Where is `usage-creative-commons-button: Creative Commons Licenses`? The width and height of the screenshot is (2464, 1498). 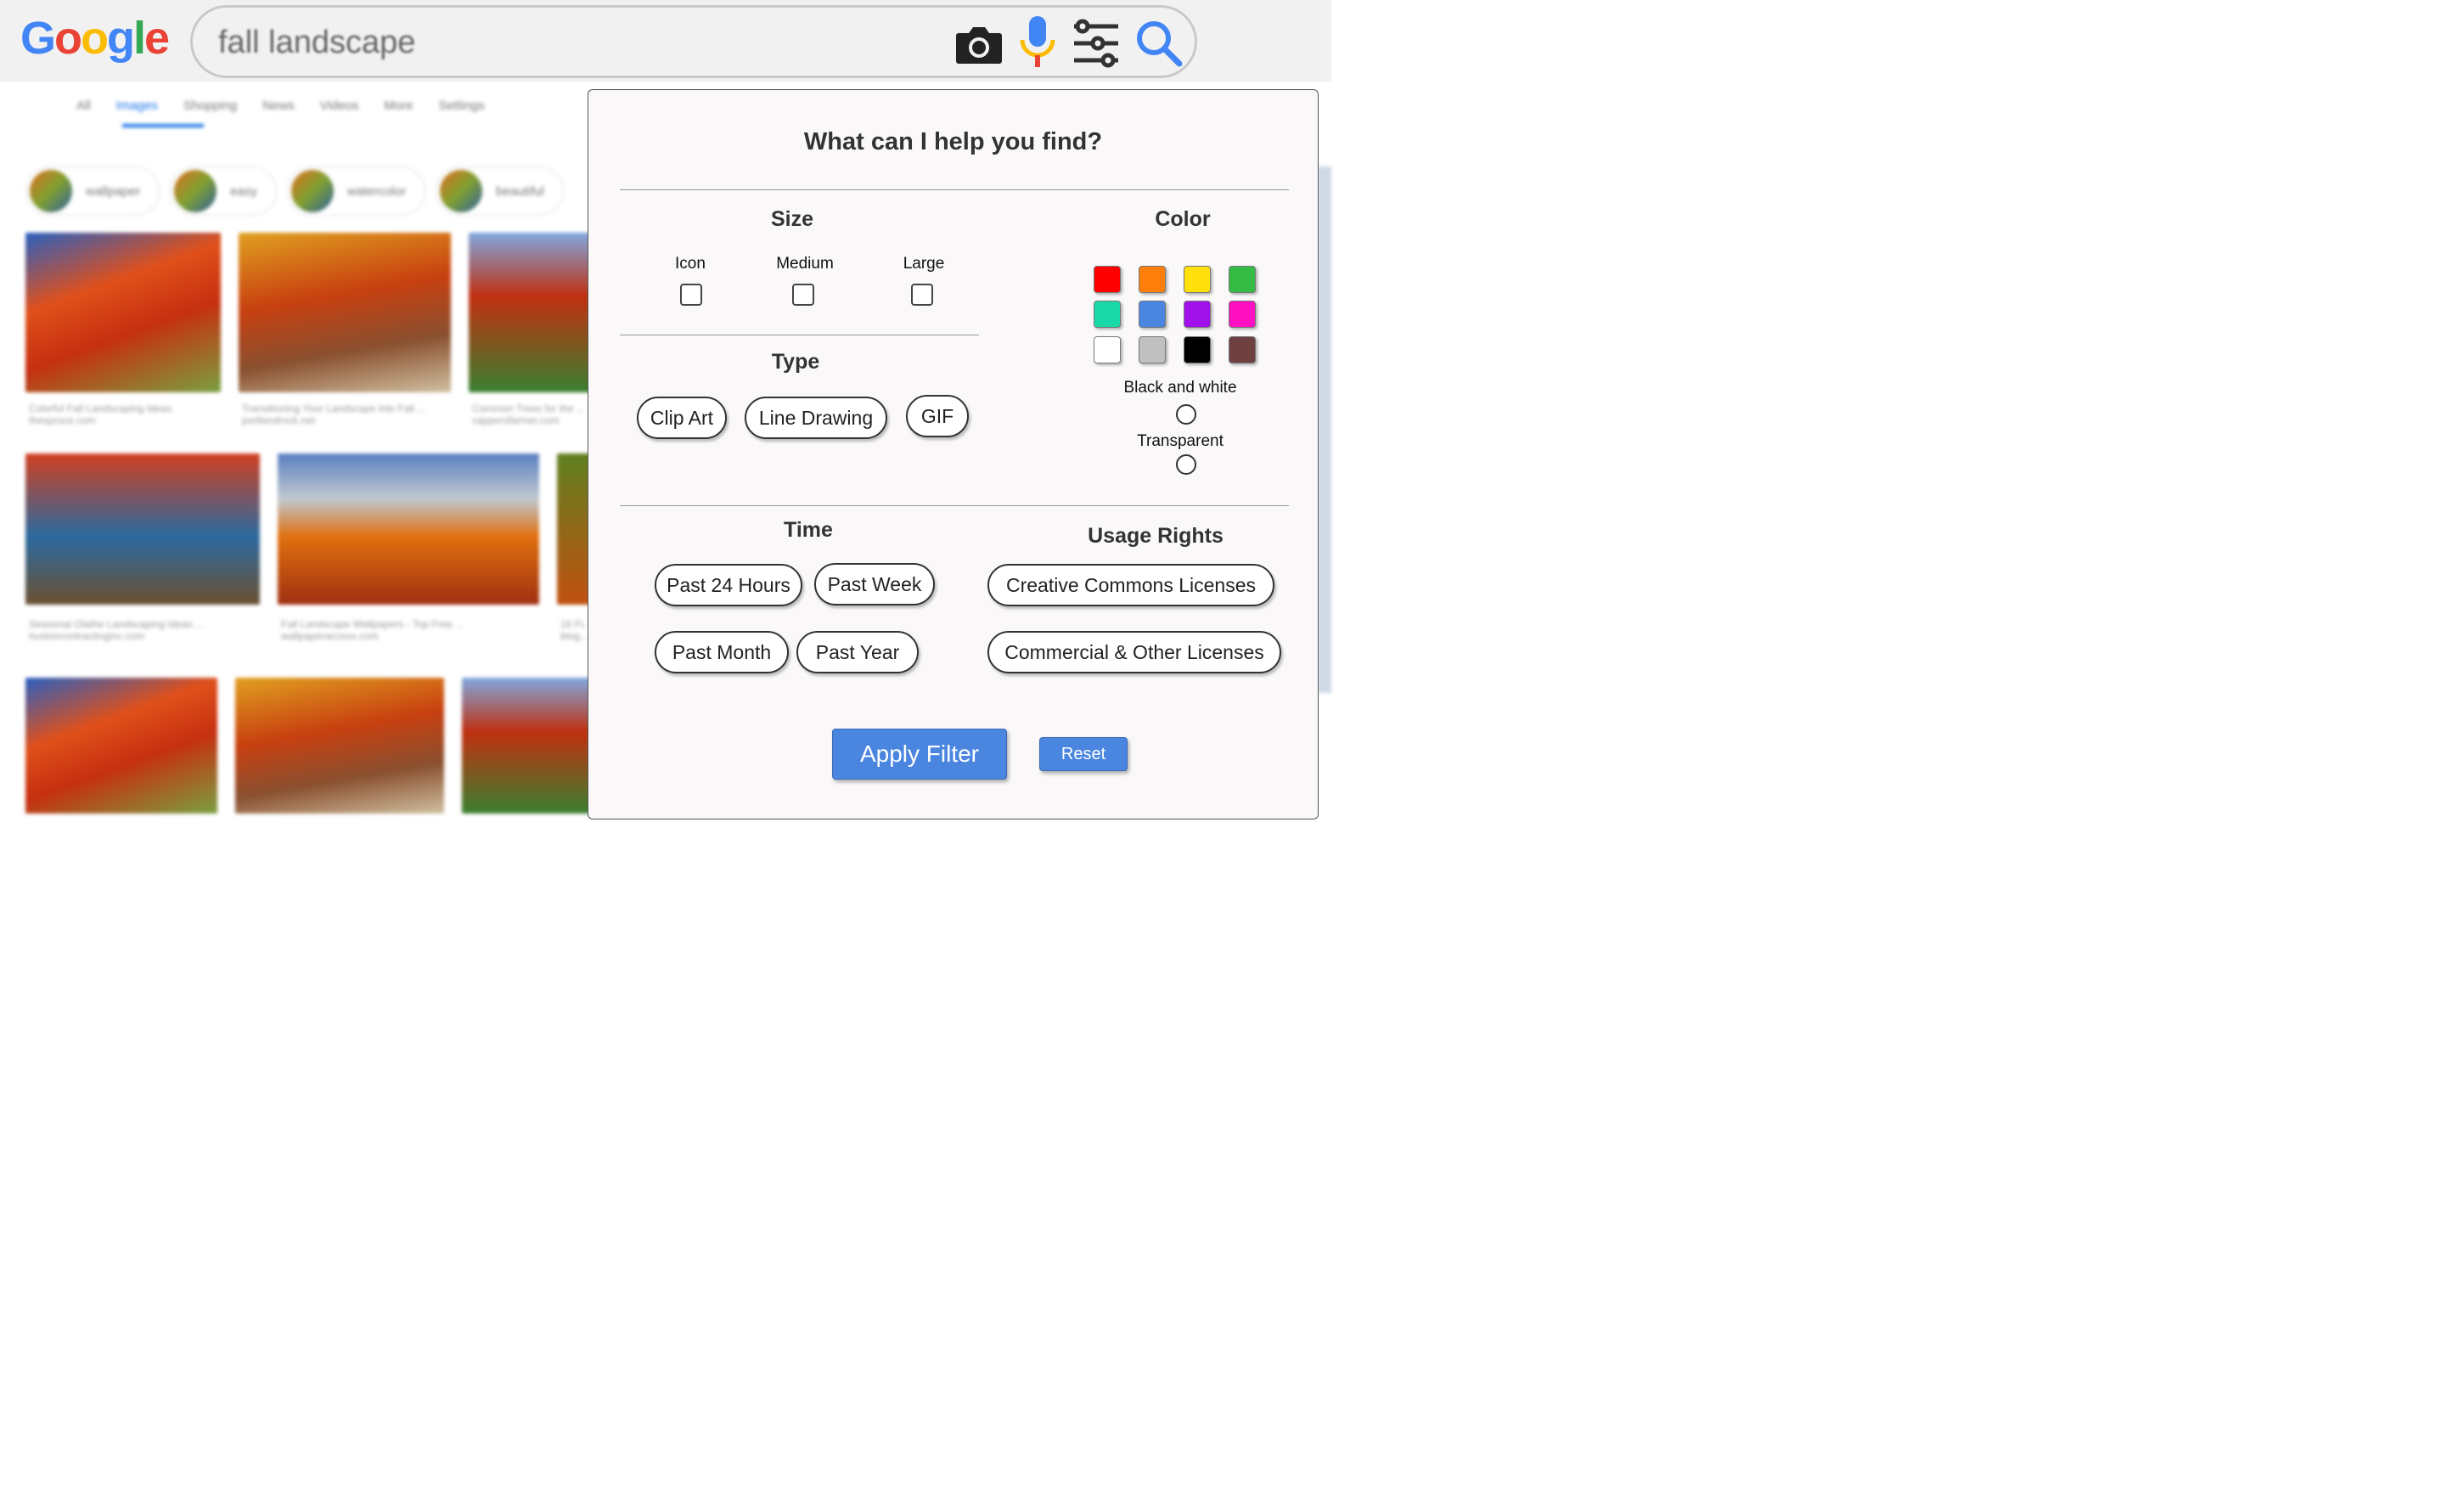
usage-creative-commons-button: Creative Commons Licenses is located at coordinates (1130, 585).